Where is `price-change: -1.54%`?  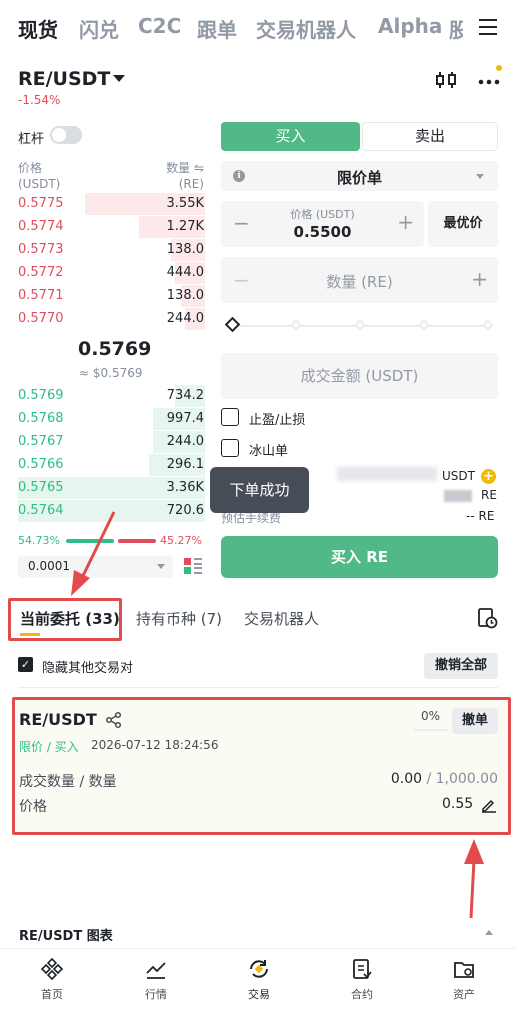 price-change: -1.54% is located at coordinates (39, 100).